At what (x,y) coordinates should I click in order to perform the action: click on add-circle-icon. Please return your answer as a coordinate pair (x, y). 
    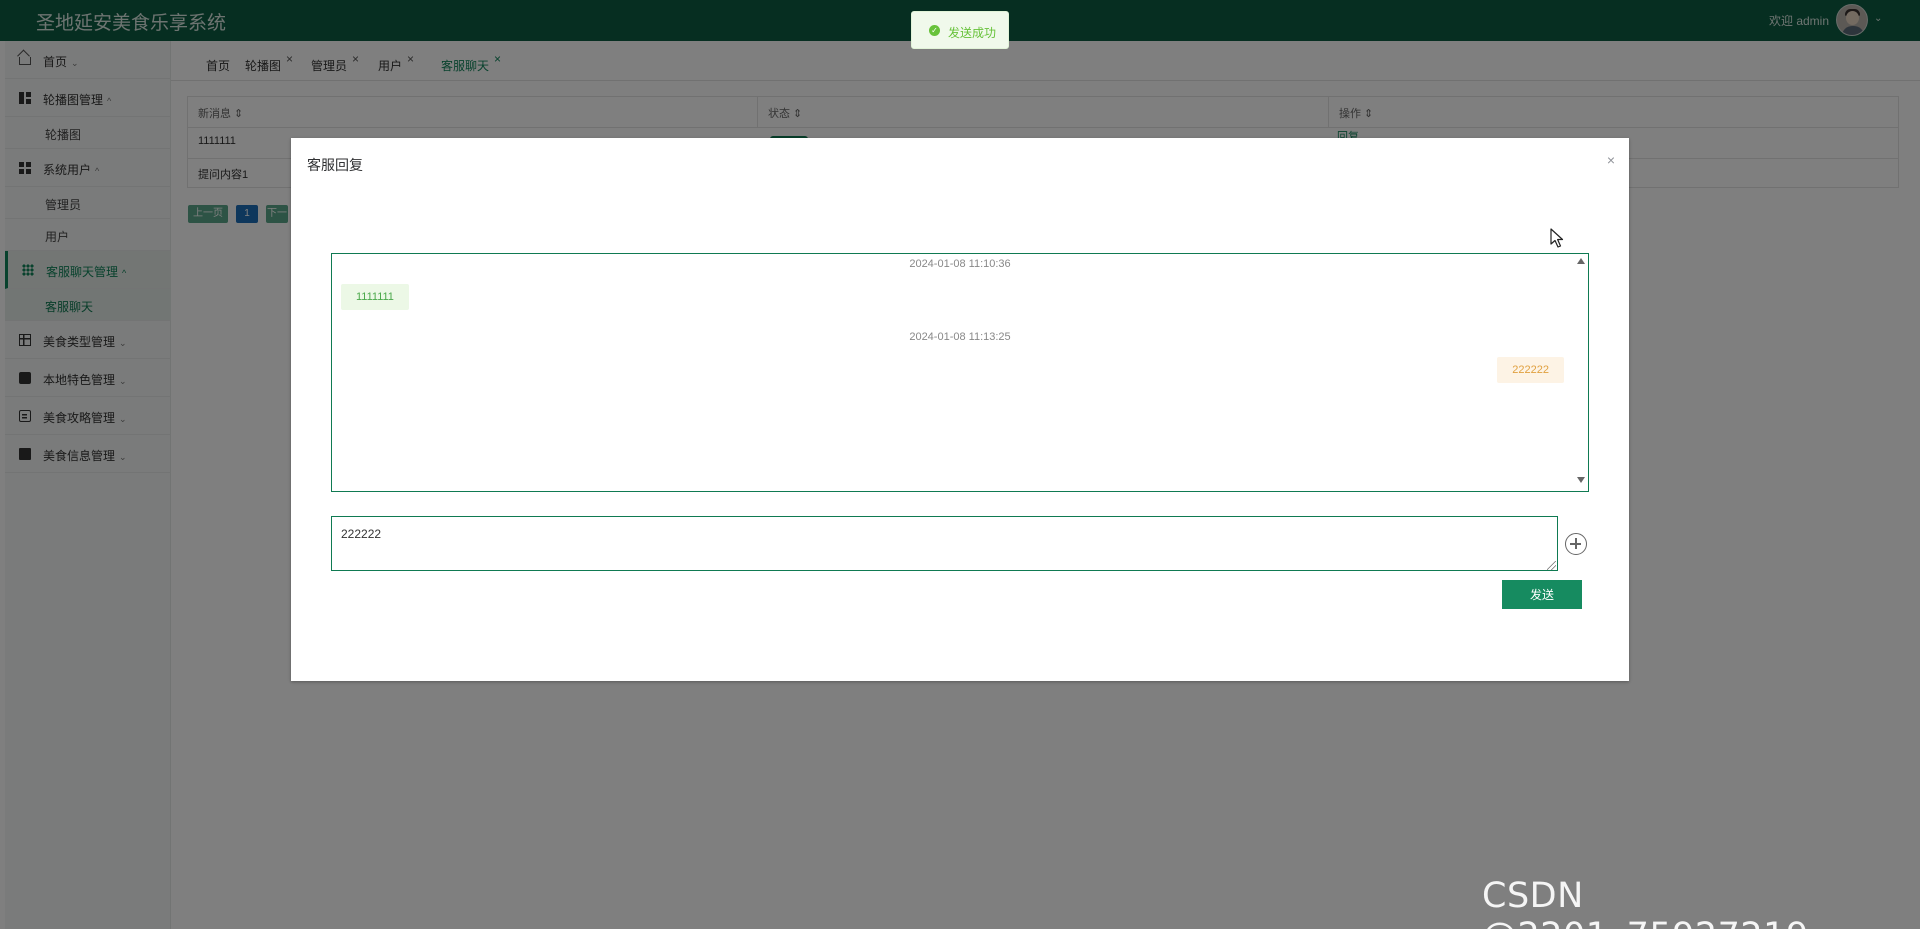
    Looking at the image, I should click on (1576, 544).